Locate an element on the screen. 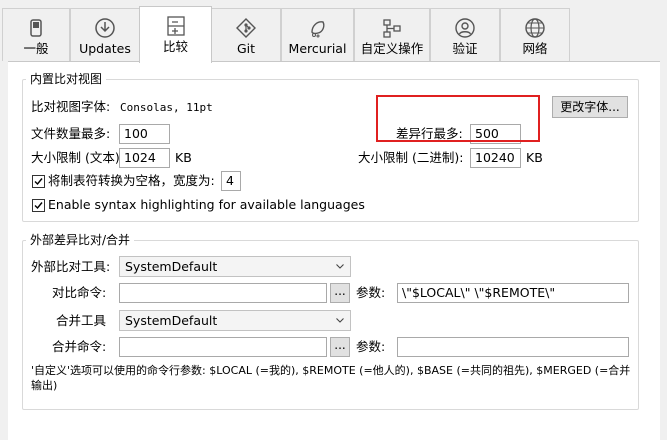  tab-label: Mercurial is located at coordinates (317, 48).